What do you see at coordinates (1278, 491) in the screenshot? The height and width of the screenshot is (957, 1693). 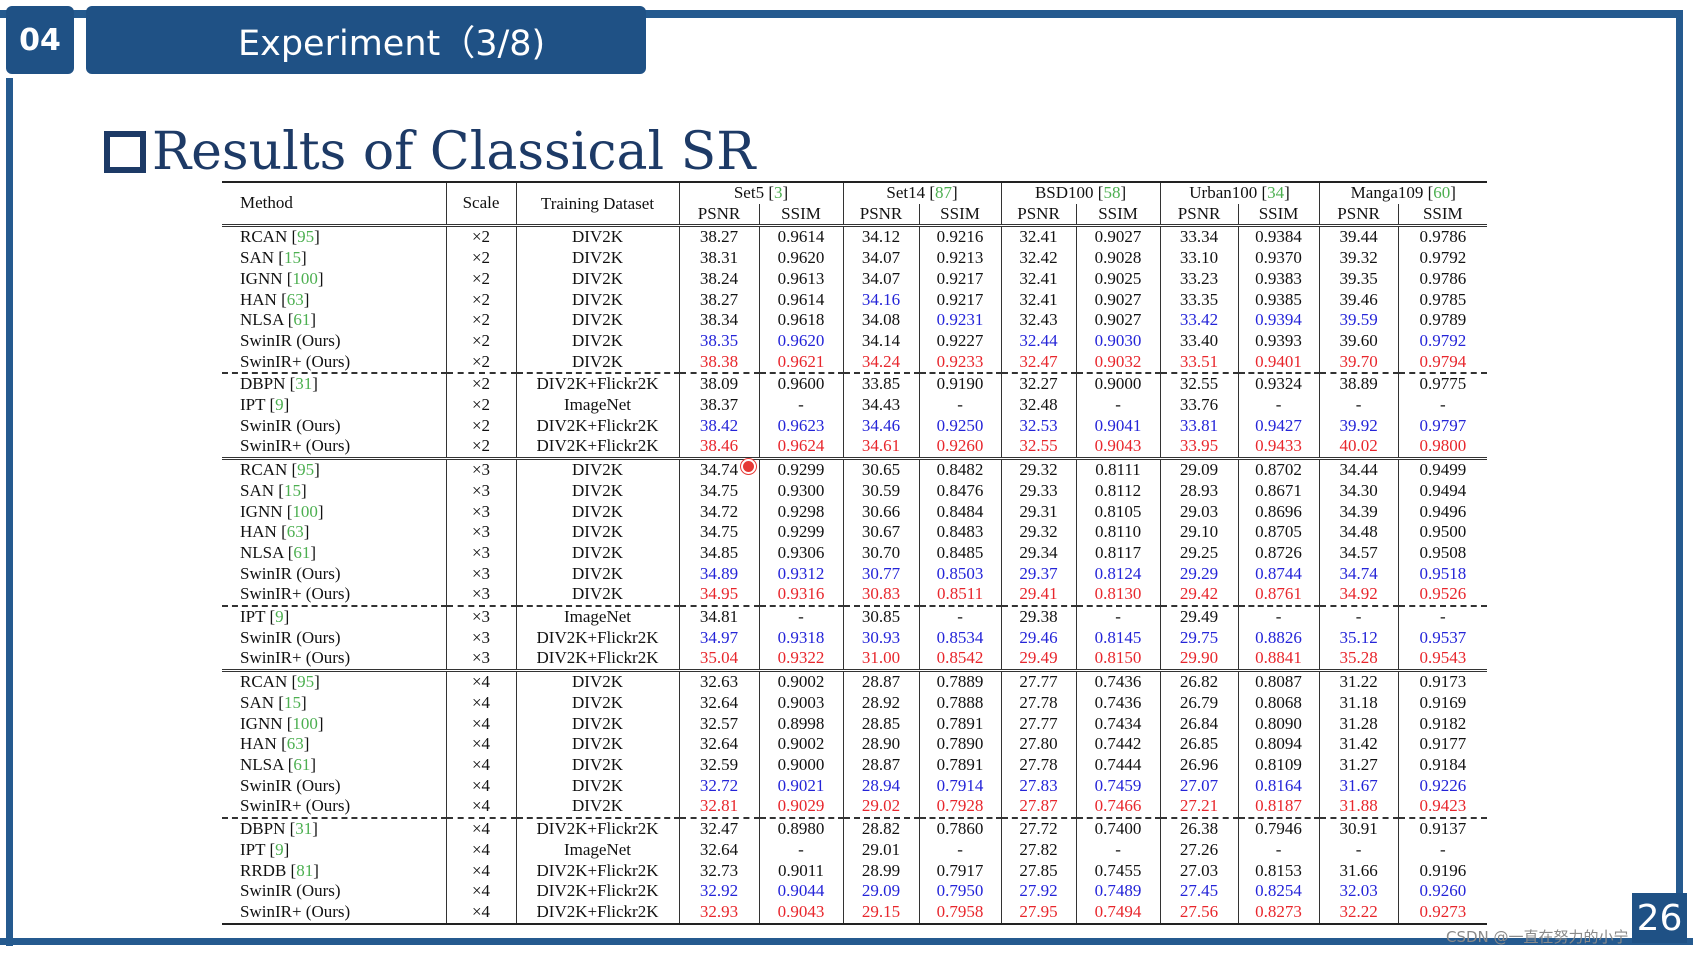 I see `ssim-cell: 0.8671` at bounding box center [1278, 491].